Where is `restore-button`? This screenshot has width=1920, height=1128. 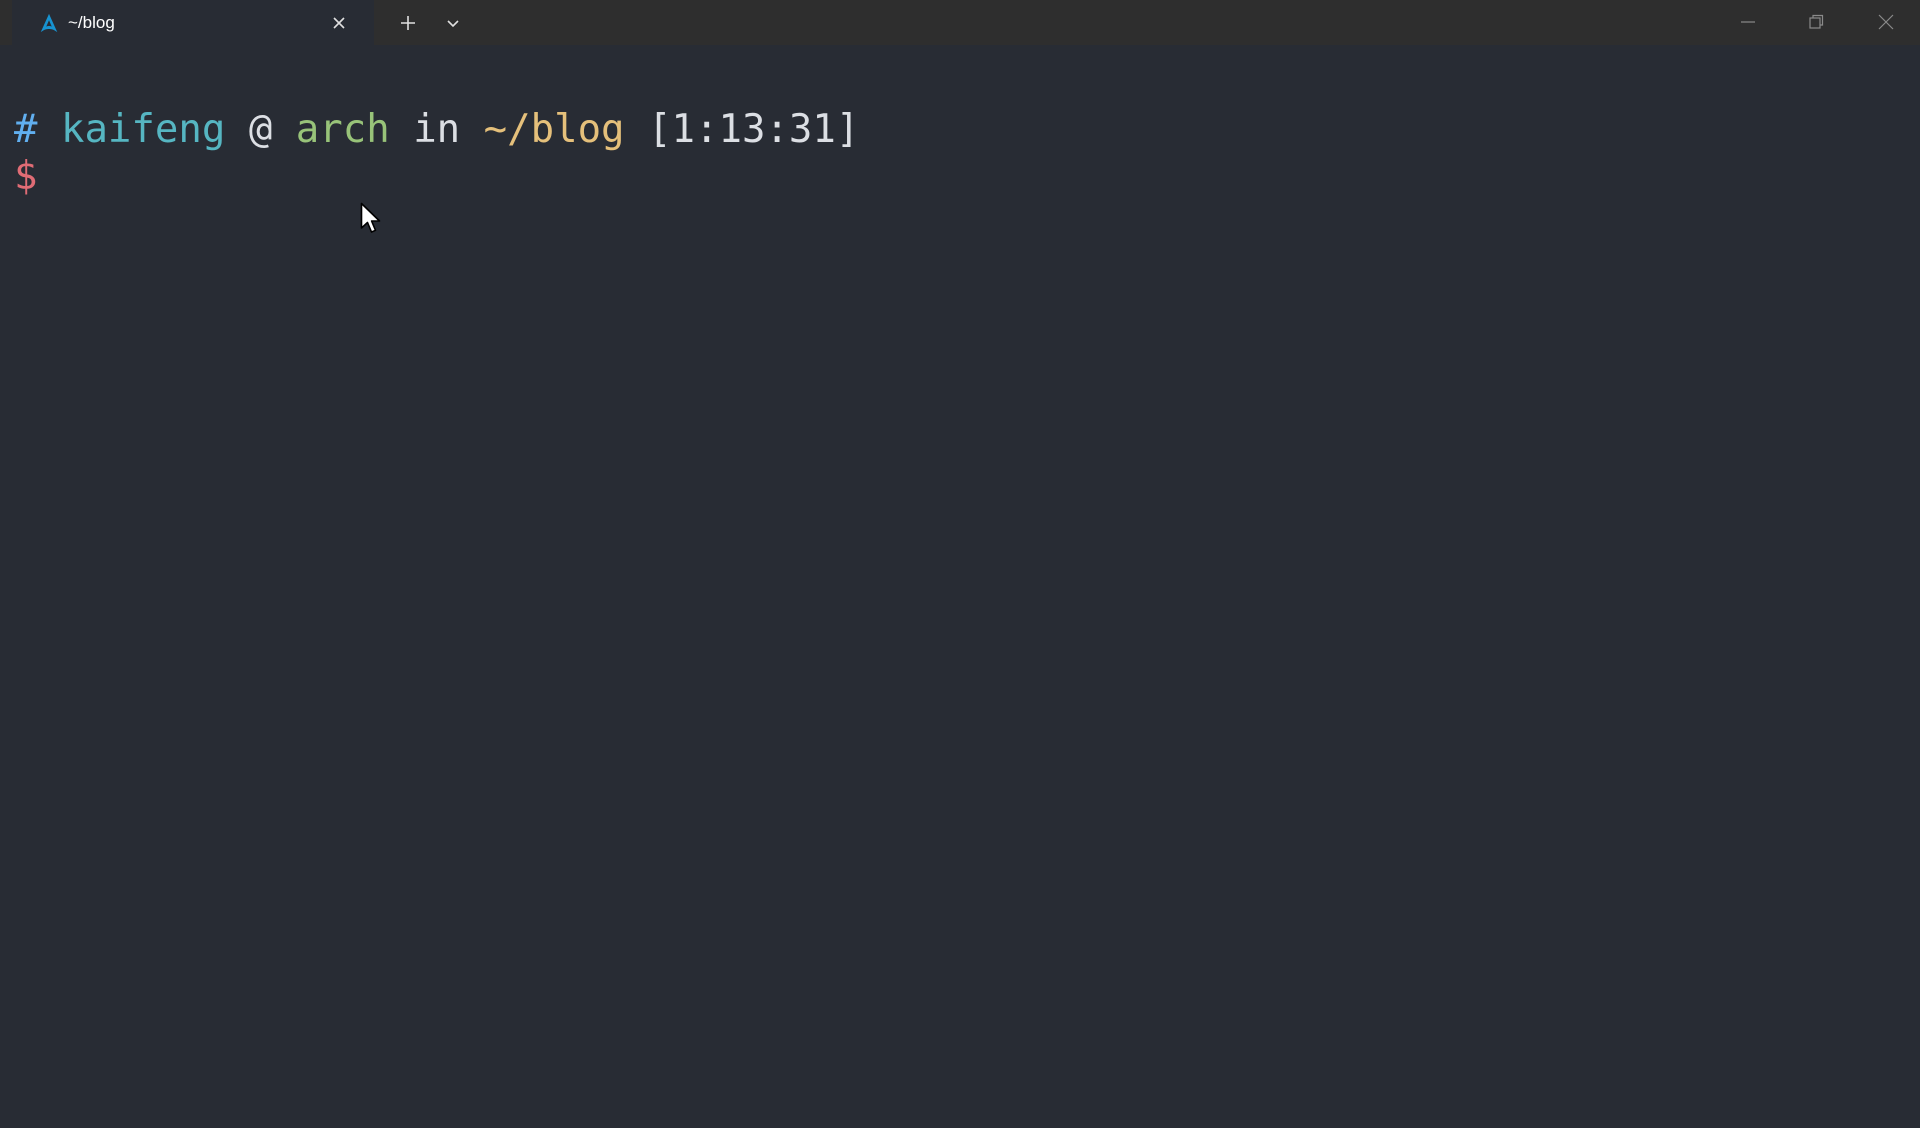 restore-button is located at coordinates (1816, 22).